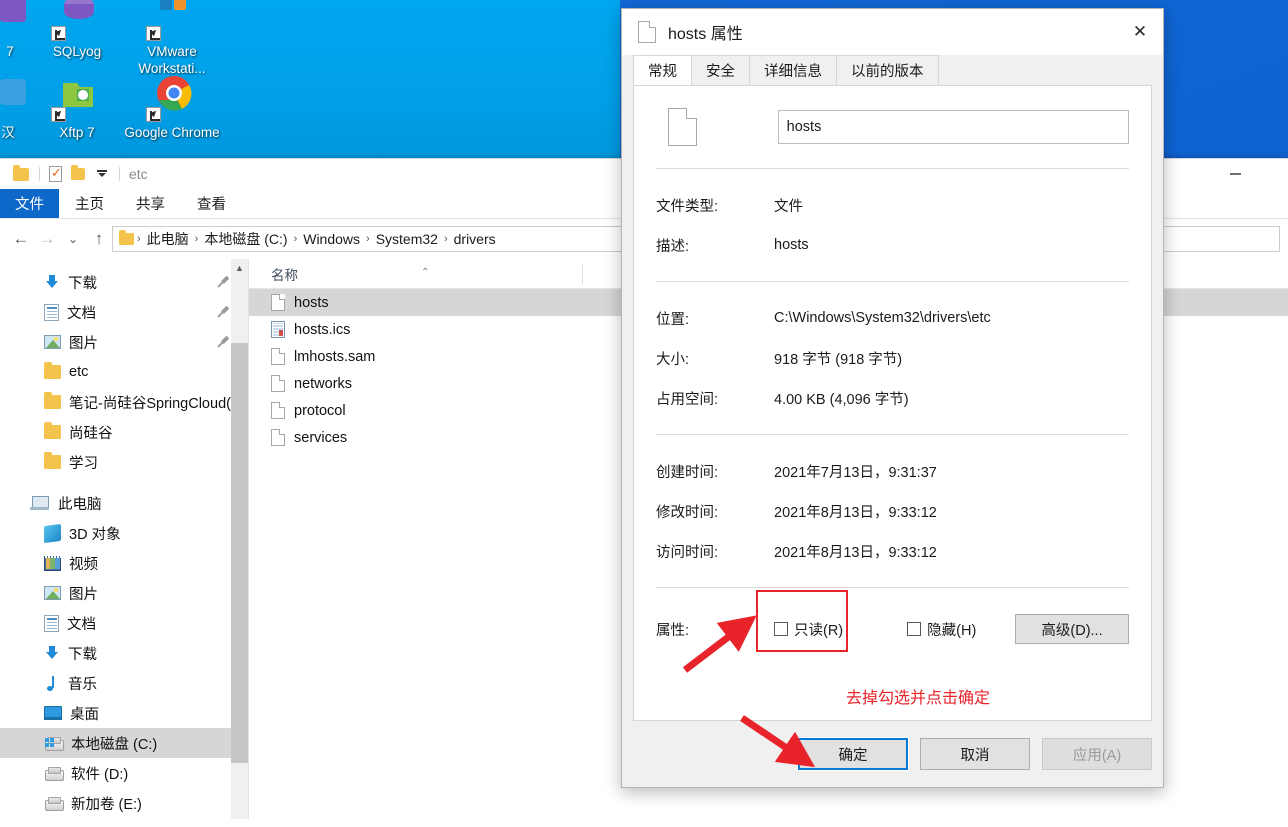 This screenshot has width=1288, height=827. Describe the element at coordinates (892, 648) in the screenshot. I see `attributes-row: 属性: 只读(R) 隐藏(H) 高级(D)... 去掉勾选并点击确定` at that location.